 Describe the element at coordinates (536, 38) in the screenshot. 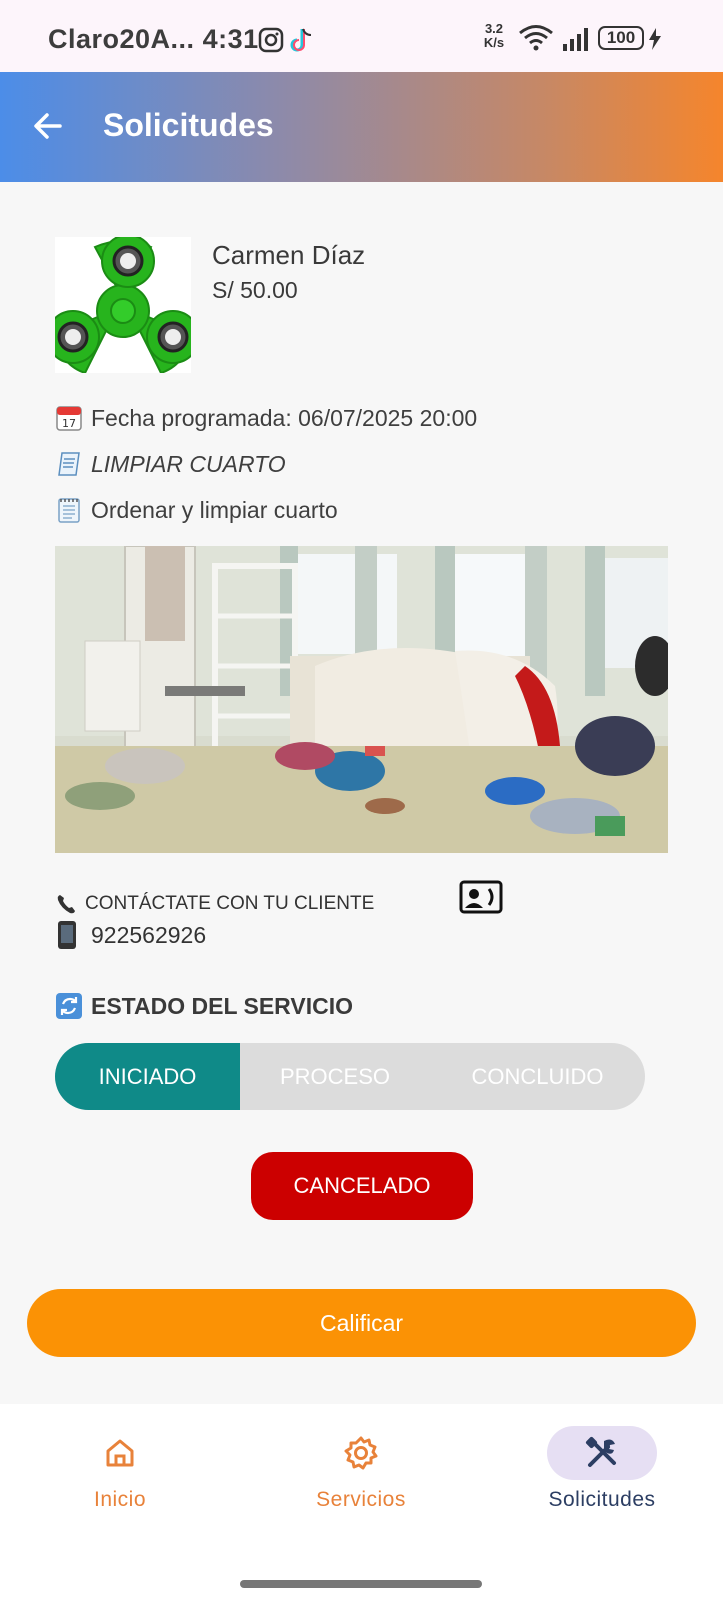

I see `wifi-icon` at that location.